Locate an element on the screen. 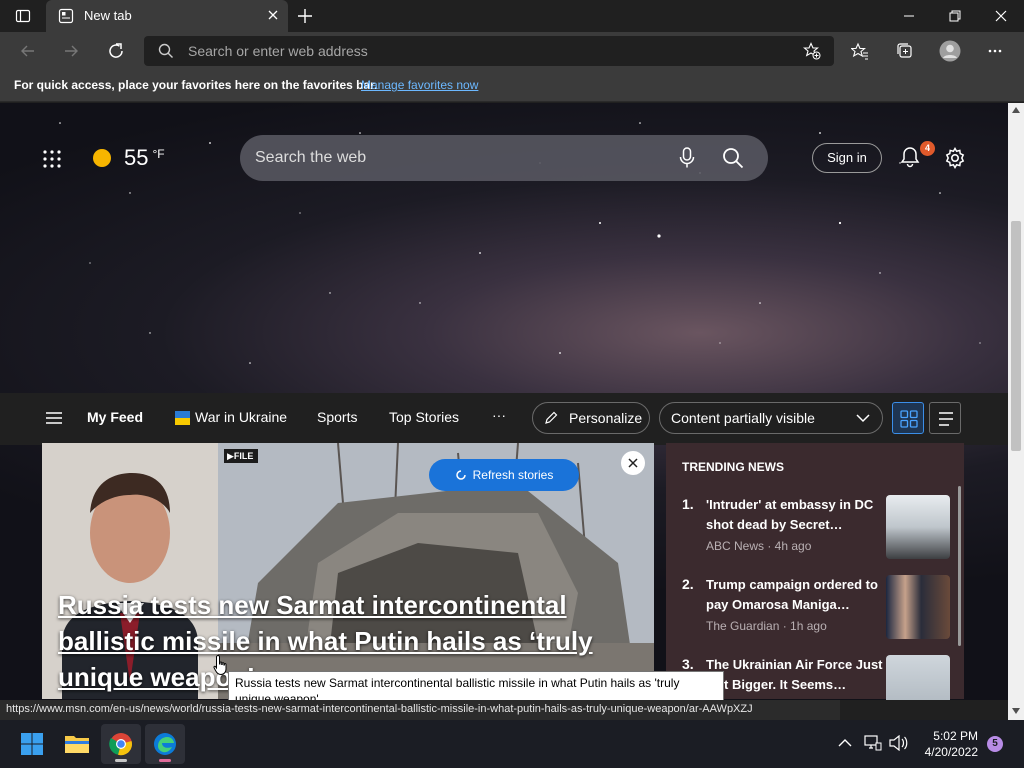 This screenshot has height=768, width=1024. minimize-button is located at coordinates (909, 16).